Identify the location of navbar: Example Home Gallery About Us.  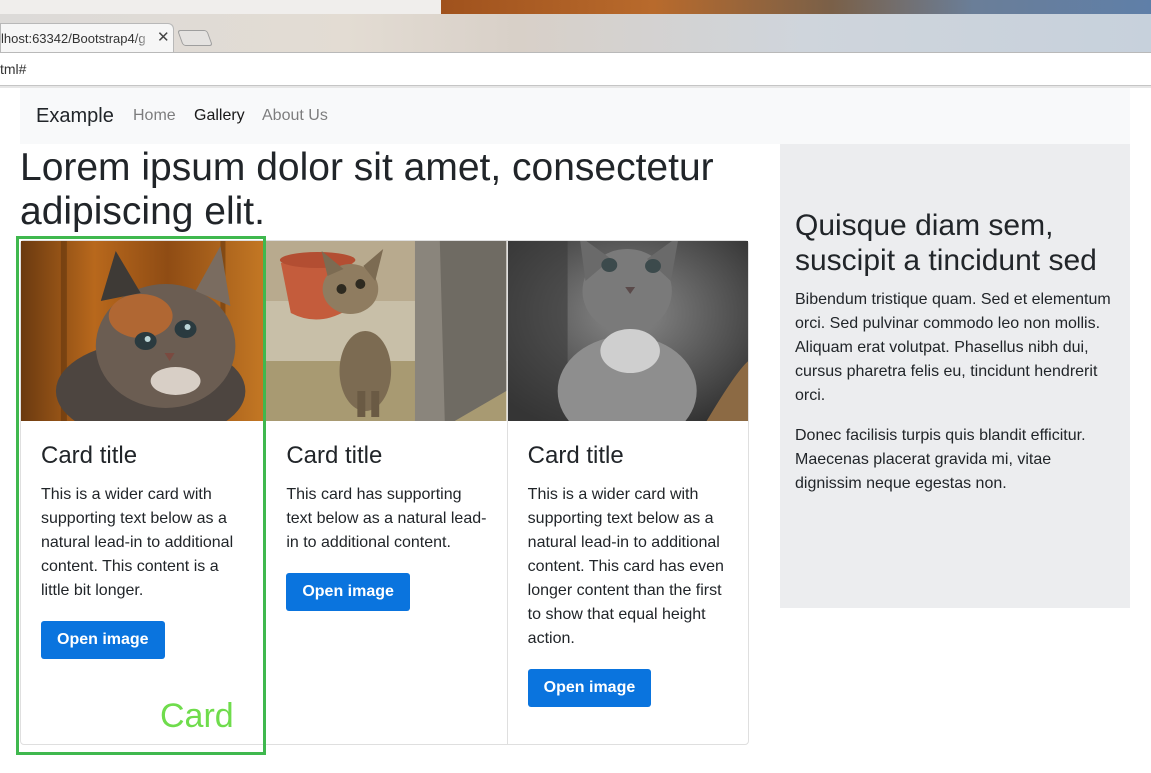
(575, 116).